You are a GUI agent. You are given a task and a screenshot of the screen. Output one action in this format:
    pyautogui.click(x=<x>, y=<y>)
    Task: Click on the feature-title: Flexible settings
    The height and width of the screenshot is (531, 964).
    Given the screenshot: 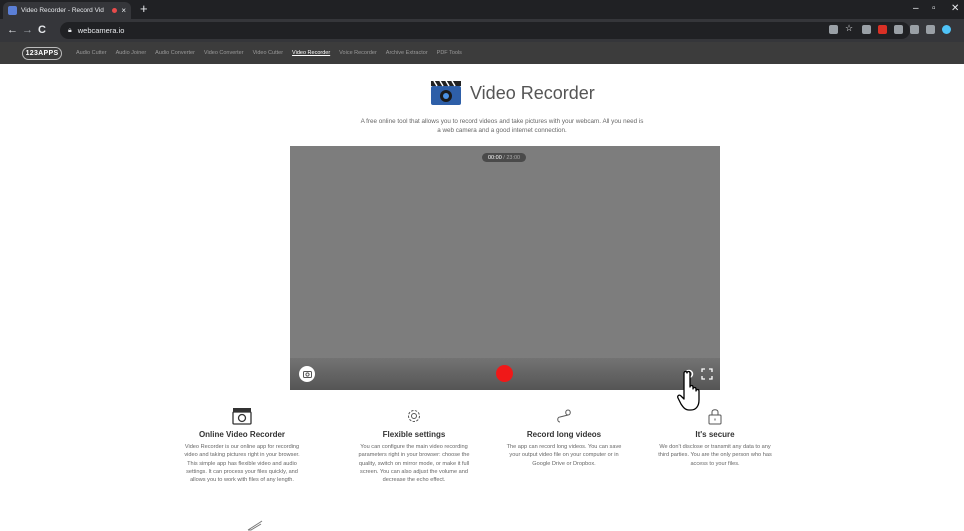 What is the action you would take?
    pyautogui.click(x=414, y=434)
    